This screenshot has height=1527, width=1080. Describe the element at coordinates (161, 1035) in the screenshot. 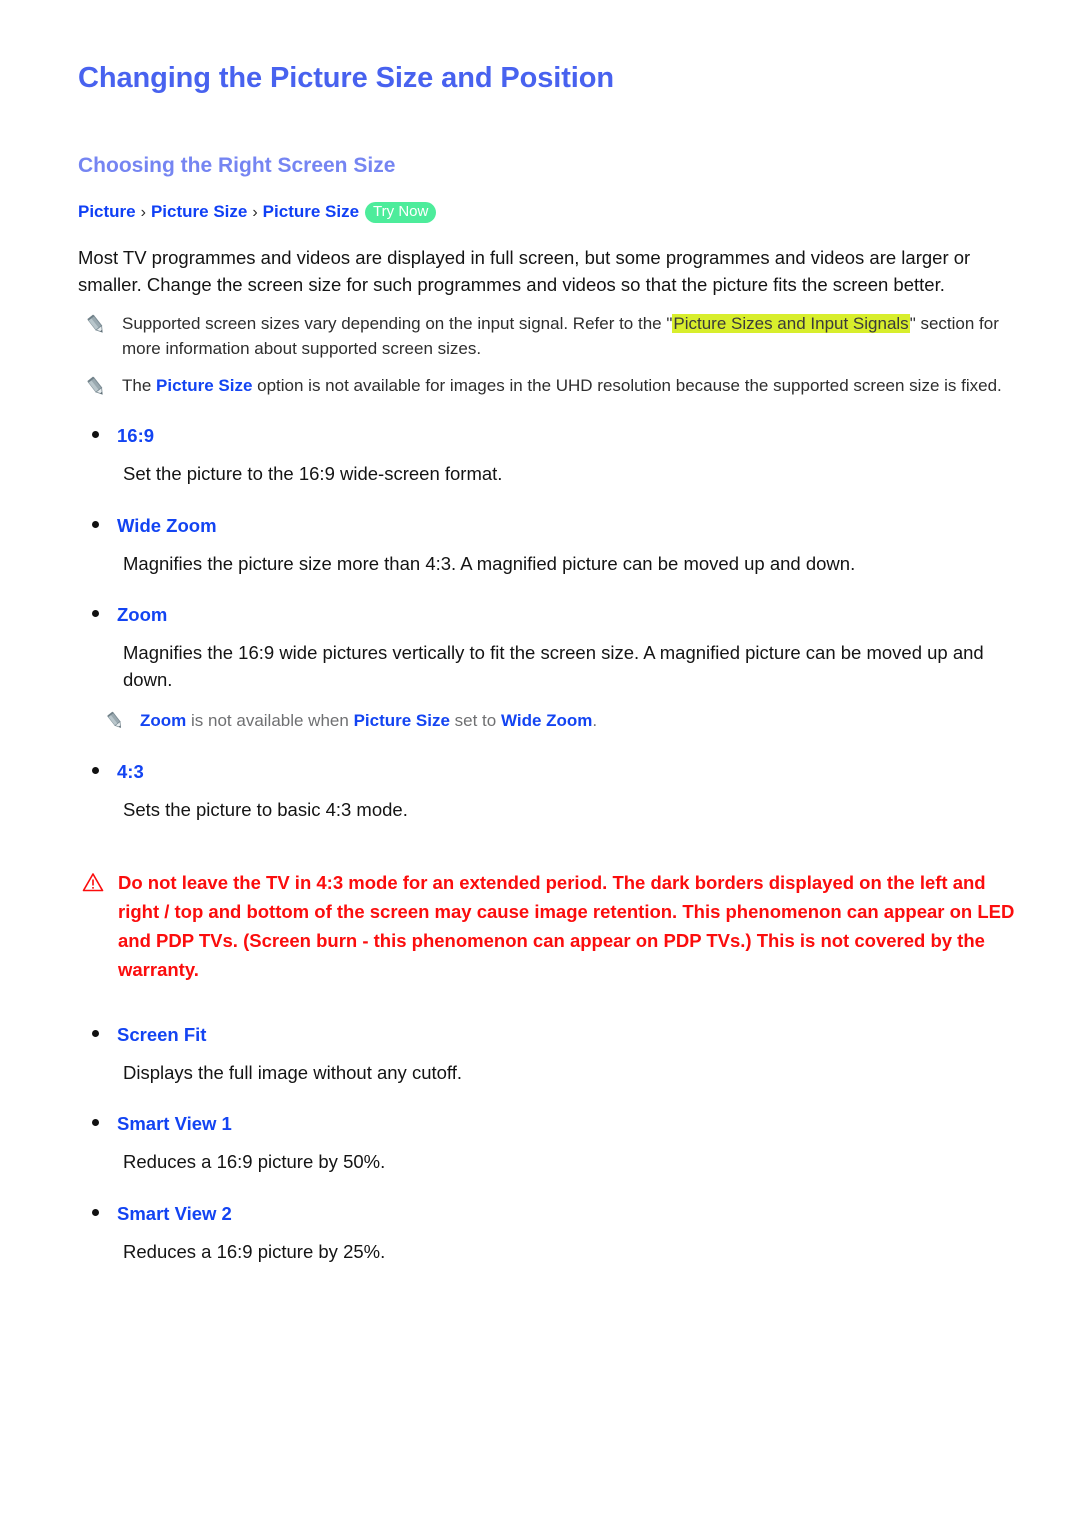

I see `option-label: Screen Fit` at that location.